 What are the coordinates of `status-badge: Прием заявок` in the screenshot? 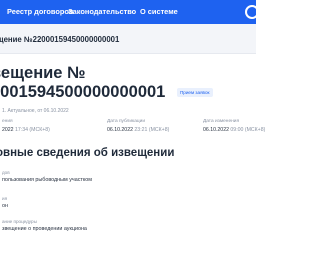 It's located at (195, 92).